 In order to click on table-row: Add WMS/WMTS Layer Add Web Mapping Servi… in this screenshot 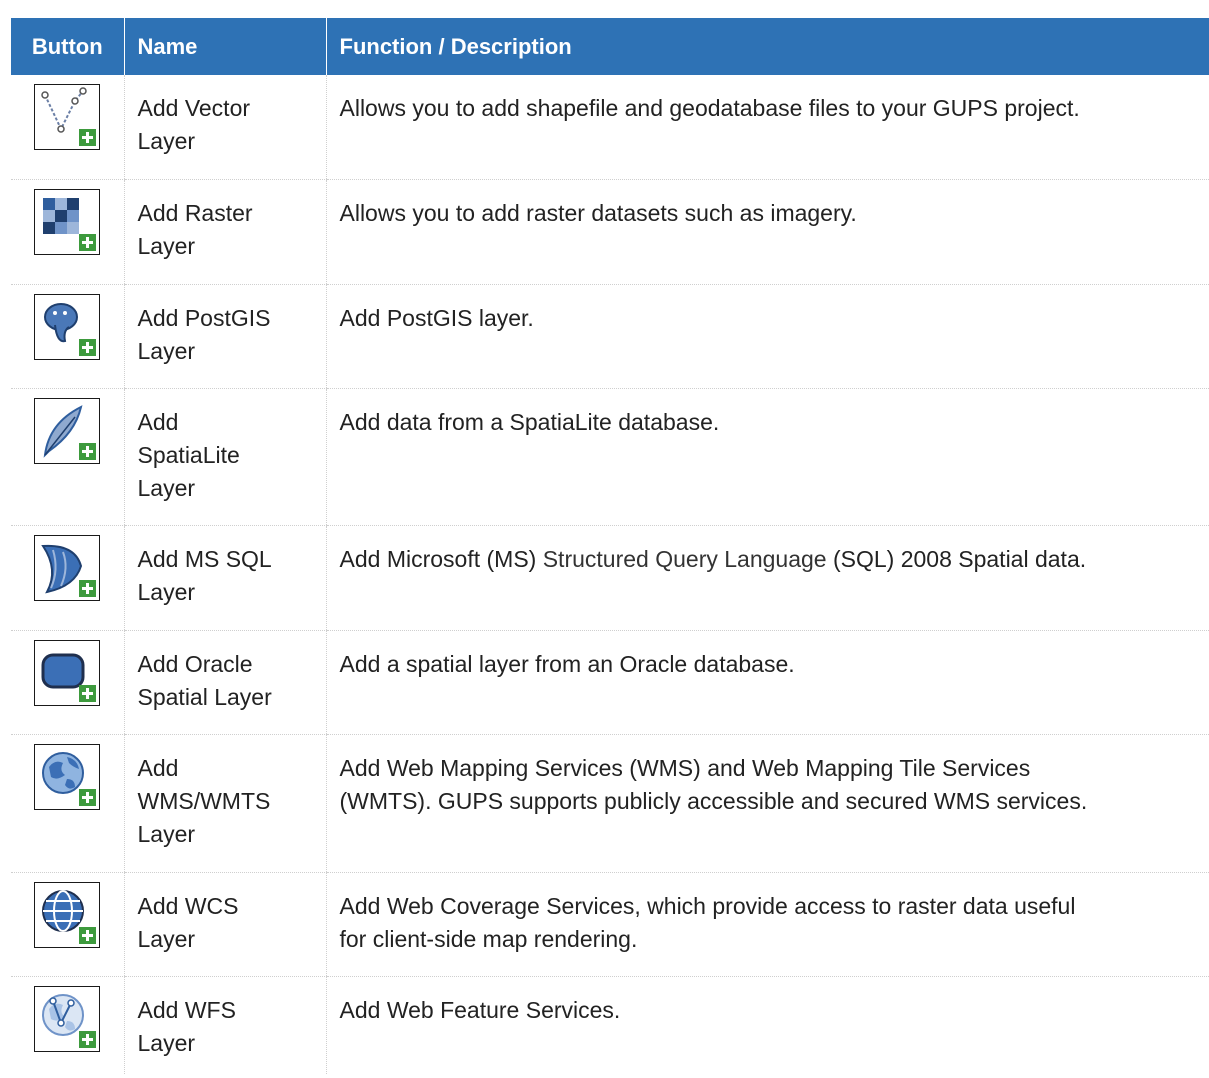, I will do `click(610, 803)`.